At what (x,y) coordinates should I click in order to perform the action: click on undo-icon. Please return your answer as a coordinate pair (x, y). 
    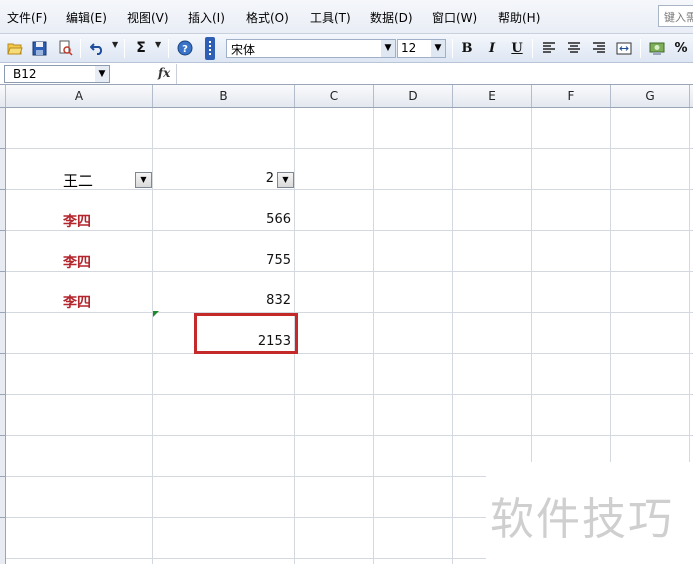
    Looking at the image, I should click on (97, 48).